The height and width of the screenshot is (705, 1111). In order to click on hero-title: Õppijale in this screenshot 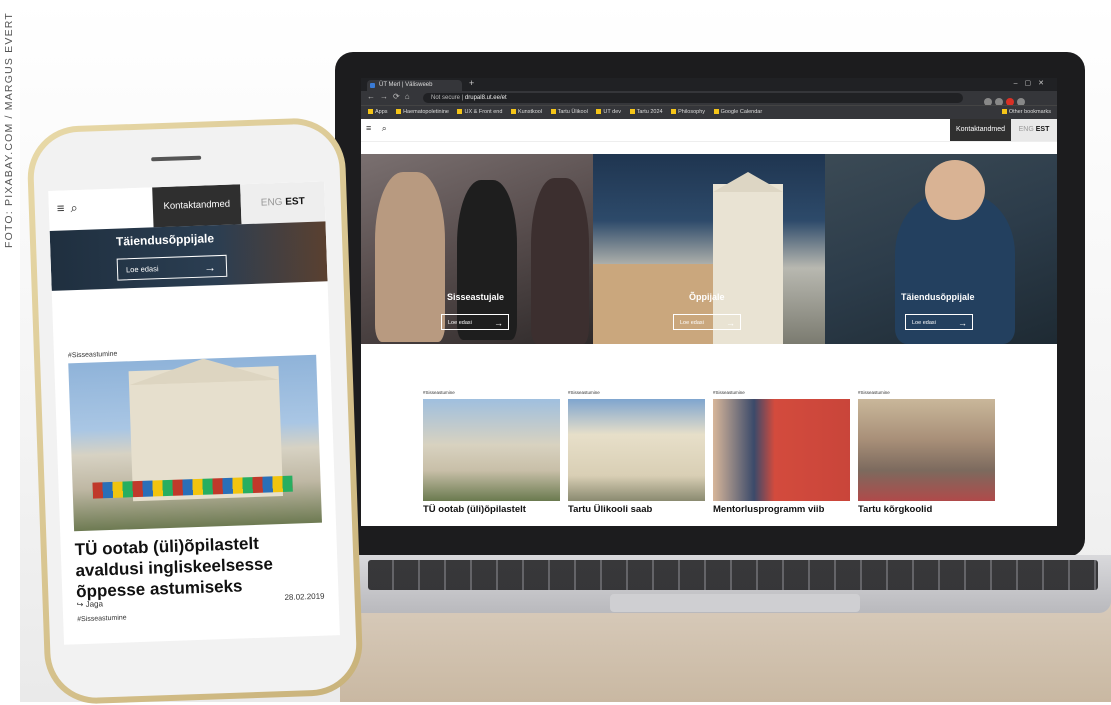, I will do `click(707, 297)`.